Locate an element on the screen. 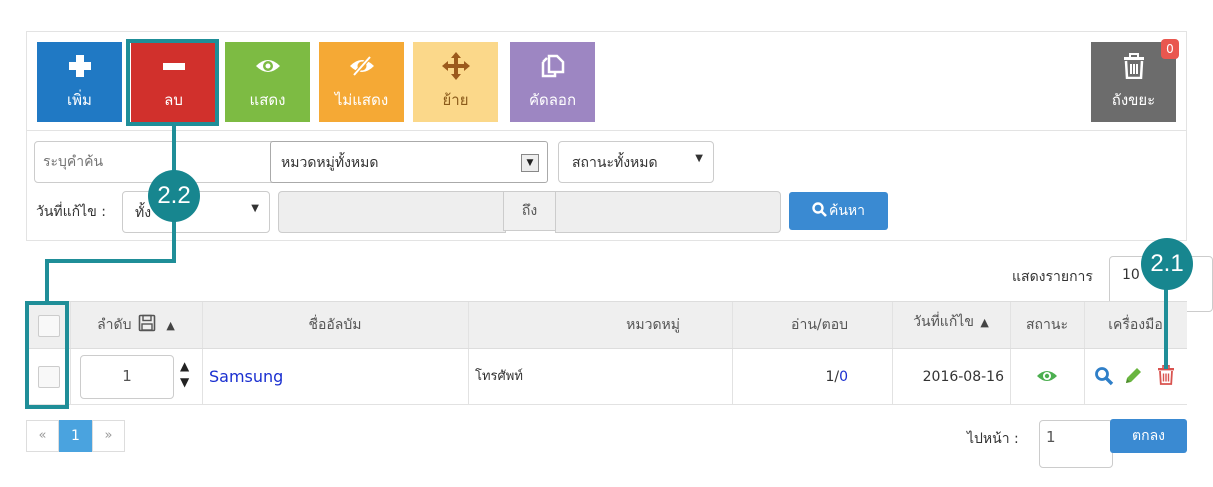 The height and width of the screenshot is (487, 1213). album-name-link: Samsung is located at coordinates (246, 377).